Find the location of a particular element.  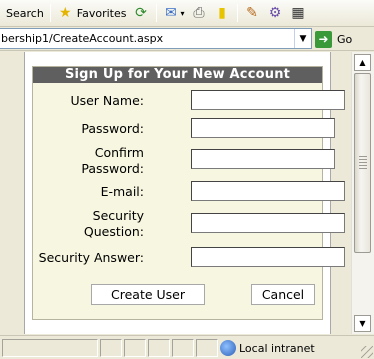

confirm-password-input is located at coordinates (263, 159).